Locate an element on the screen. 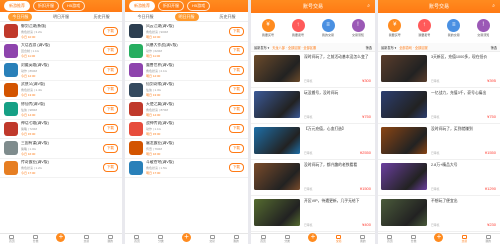 This screenshot has height=244, width=500. game-row: 风云江湖(满V版) 角色扮演 | 900M 明日 10:00 下载 is located at coordinates (186, 32).